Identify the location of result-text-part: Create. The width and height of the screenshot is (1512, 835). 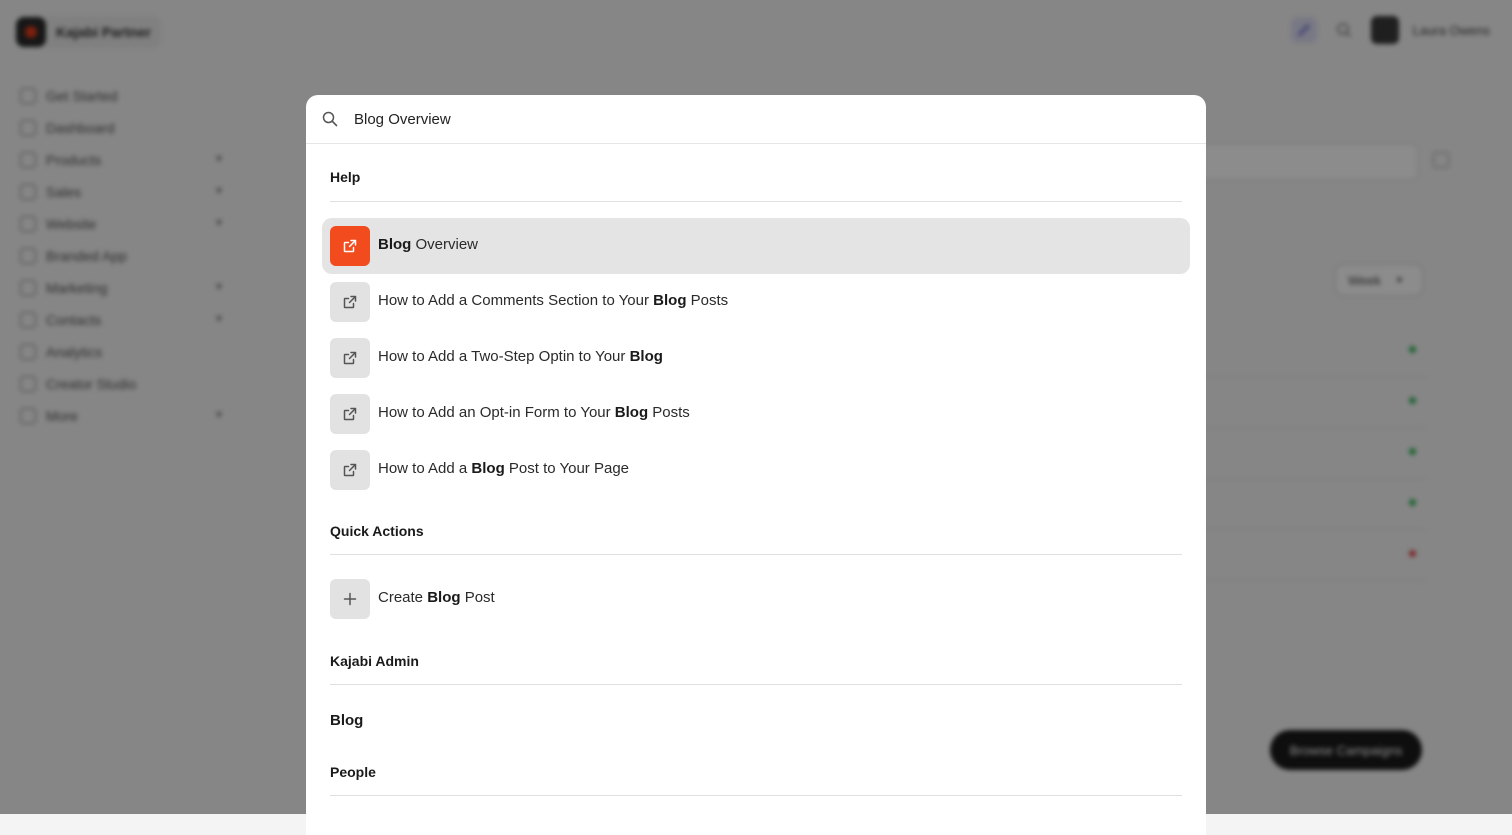
(403, 597).